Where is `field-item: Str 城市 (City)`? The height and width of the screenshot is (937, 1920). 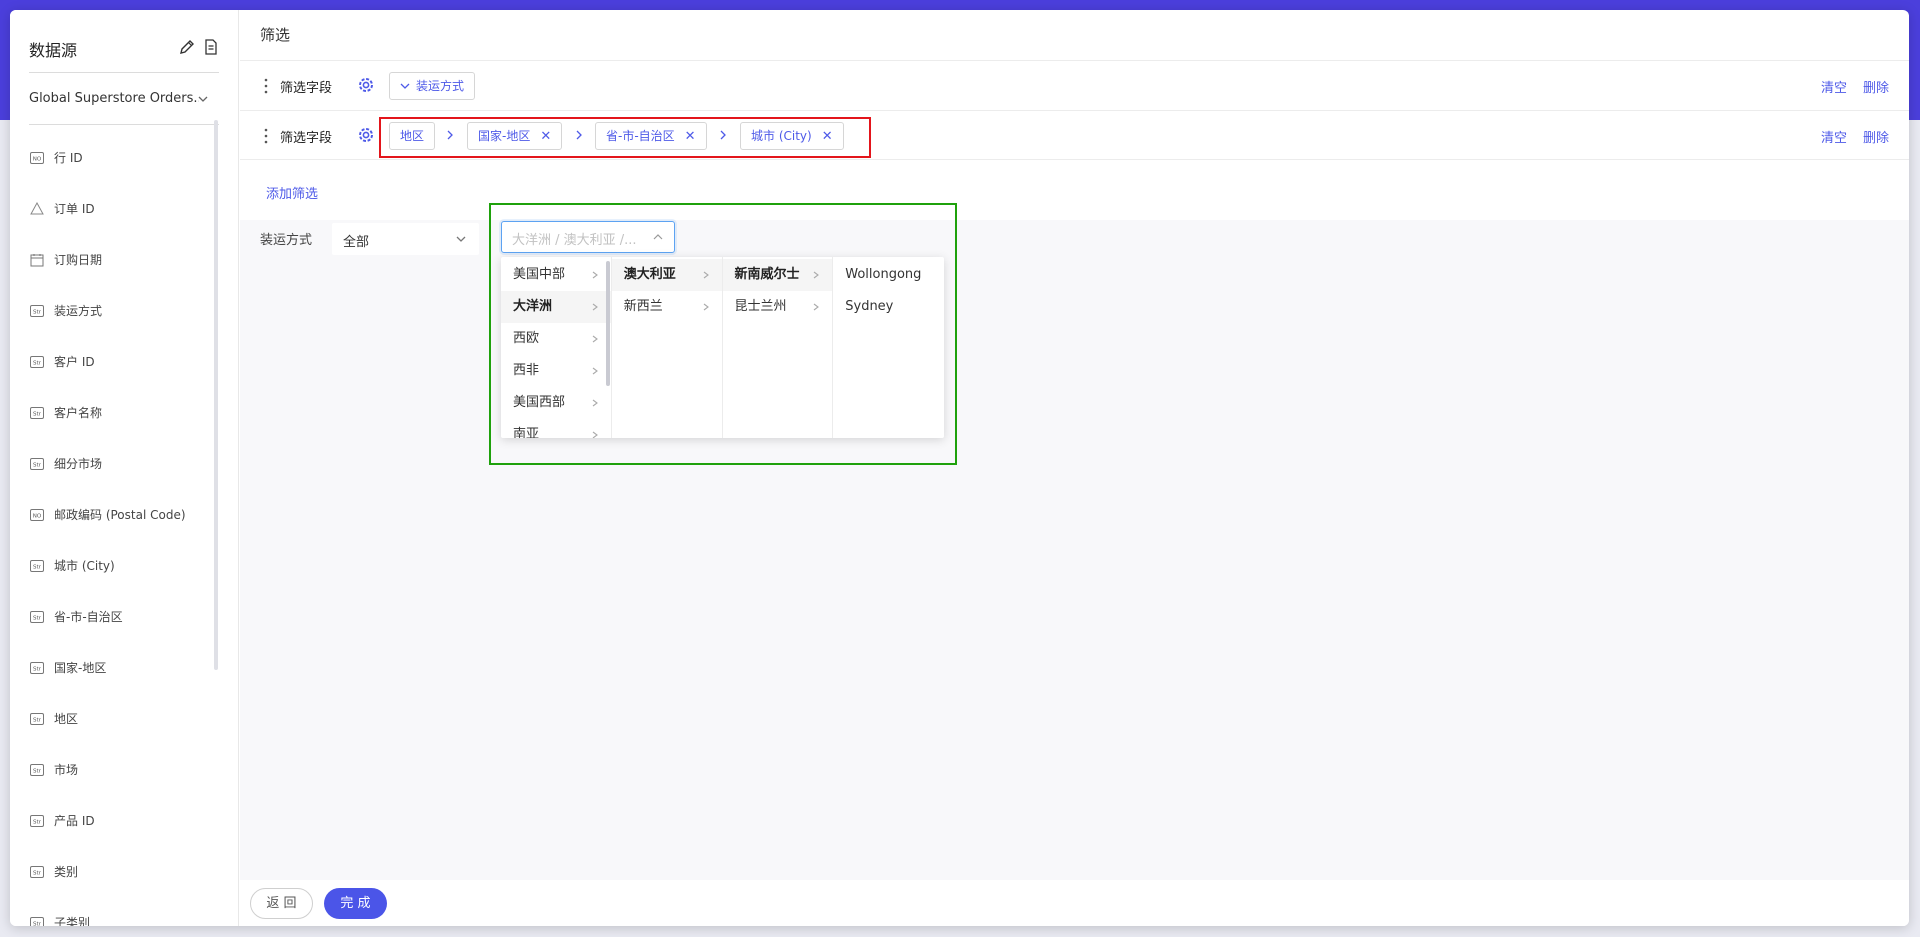
field-item: Str 城市 (City) is located at coordinates (119, 565).